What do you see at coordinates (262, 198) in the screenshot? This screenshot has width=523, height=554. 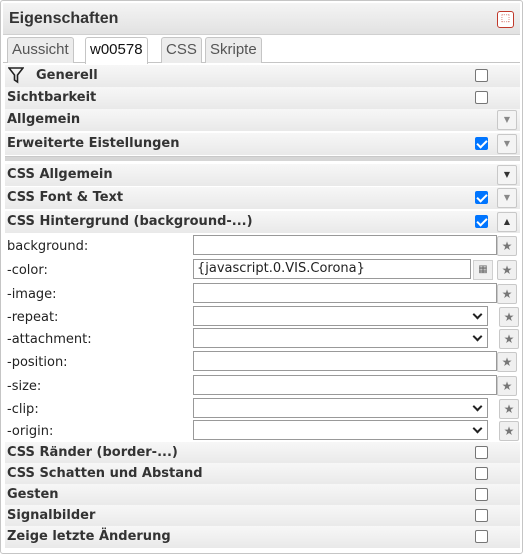 I see `group-css-font: CSS Font & Text ▼` at bounding box center [262, 198].